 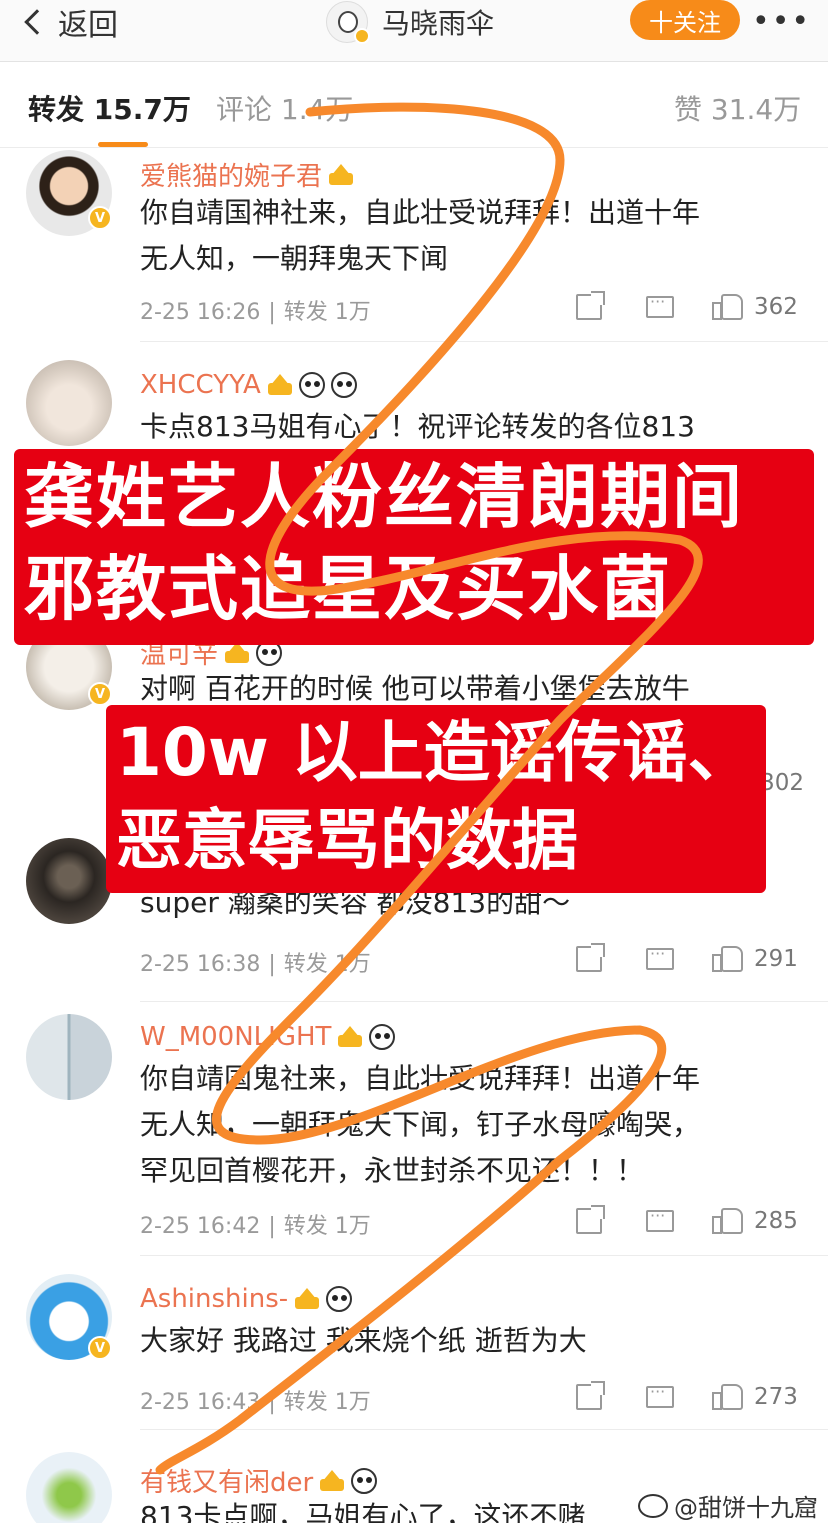 What do you see at coordinates (88, 25) in the screenshot?
I see `back-label: 返回` at bounding box center [88, 25].